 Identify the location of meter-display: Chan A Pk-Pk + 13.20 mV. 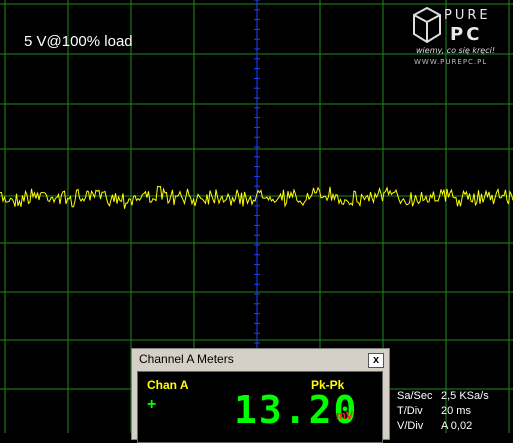
(260, 407).